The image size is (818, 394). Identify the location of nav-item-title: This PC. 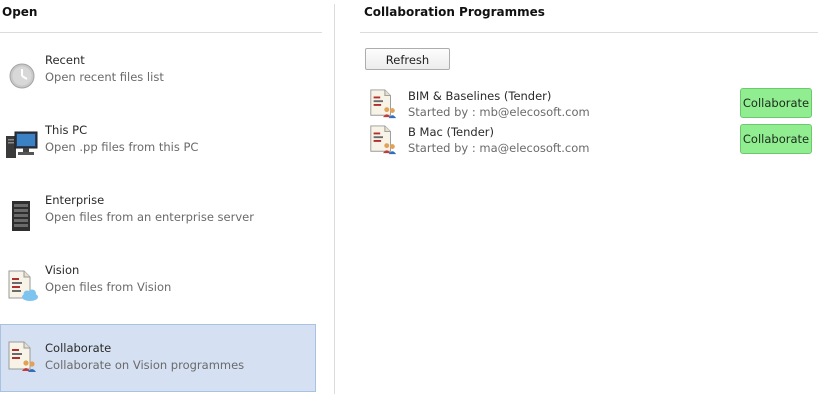
(66, 130).